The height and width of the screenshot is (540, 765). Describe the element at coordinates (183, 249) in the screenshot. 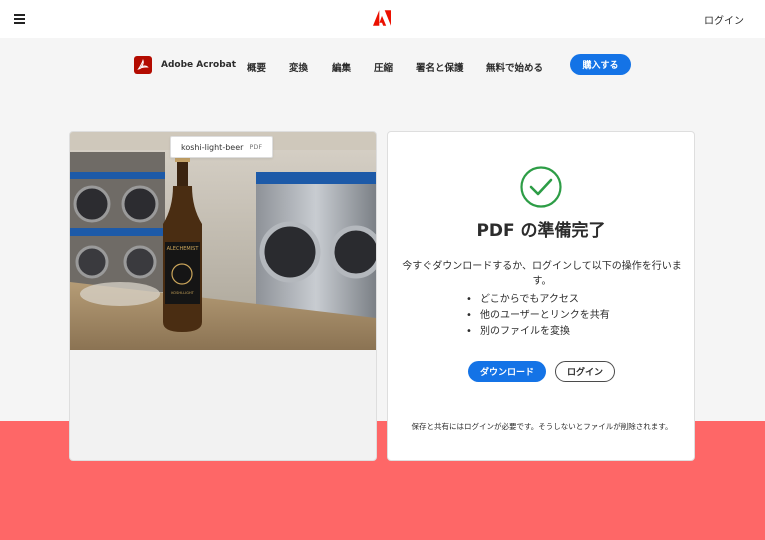

I see `bottle-label-top: ALECHEMIST` at that location.